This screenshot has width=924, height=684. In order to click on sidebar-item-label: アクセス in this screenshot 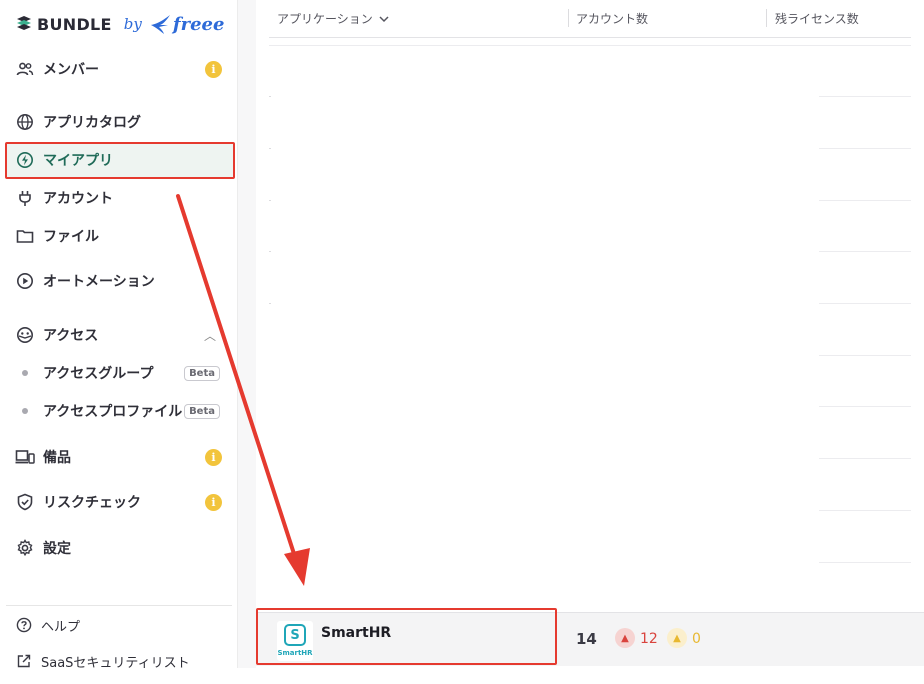, I will do `click(71, 336)`.